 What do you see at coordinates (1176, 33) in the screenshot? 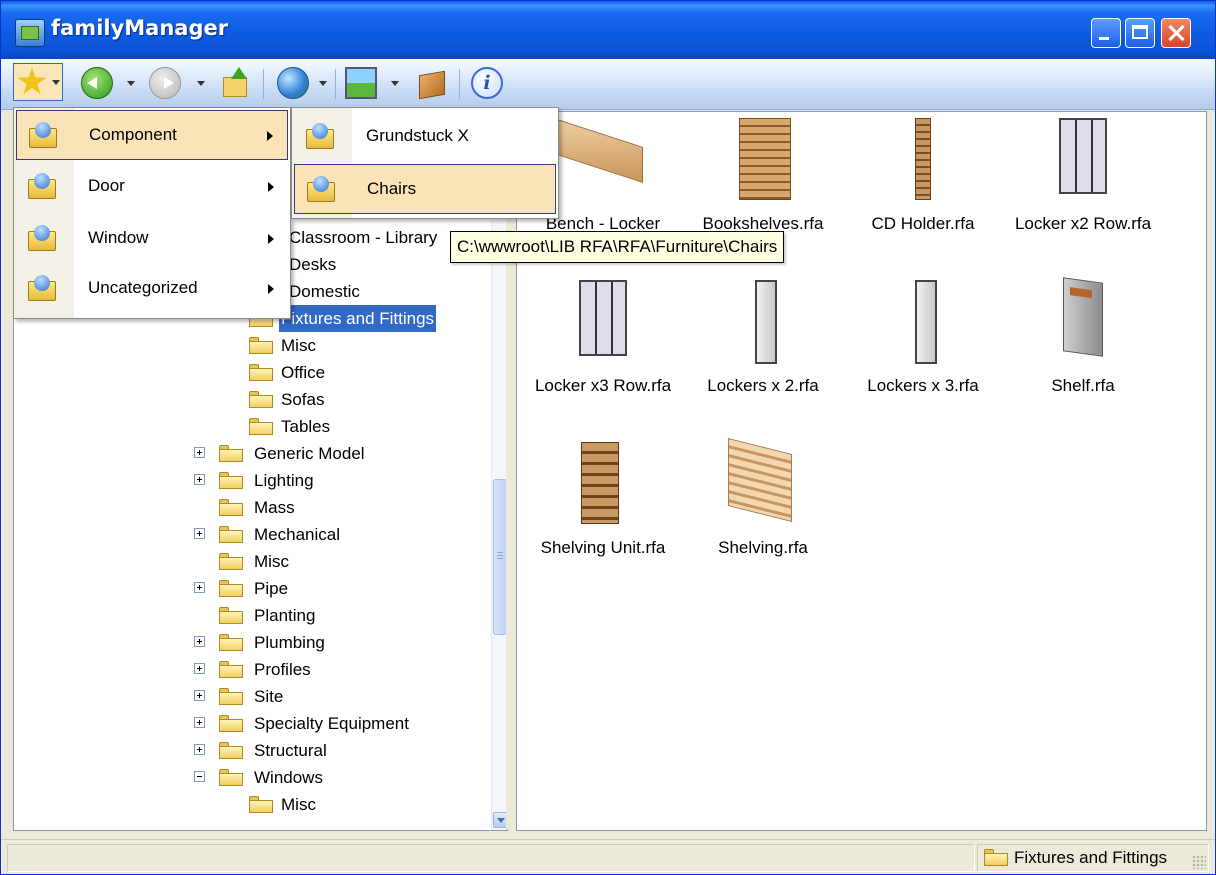
I see `close-button` at bounding box center [1176, 33].